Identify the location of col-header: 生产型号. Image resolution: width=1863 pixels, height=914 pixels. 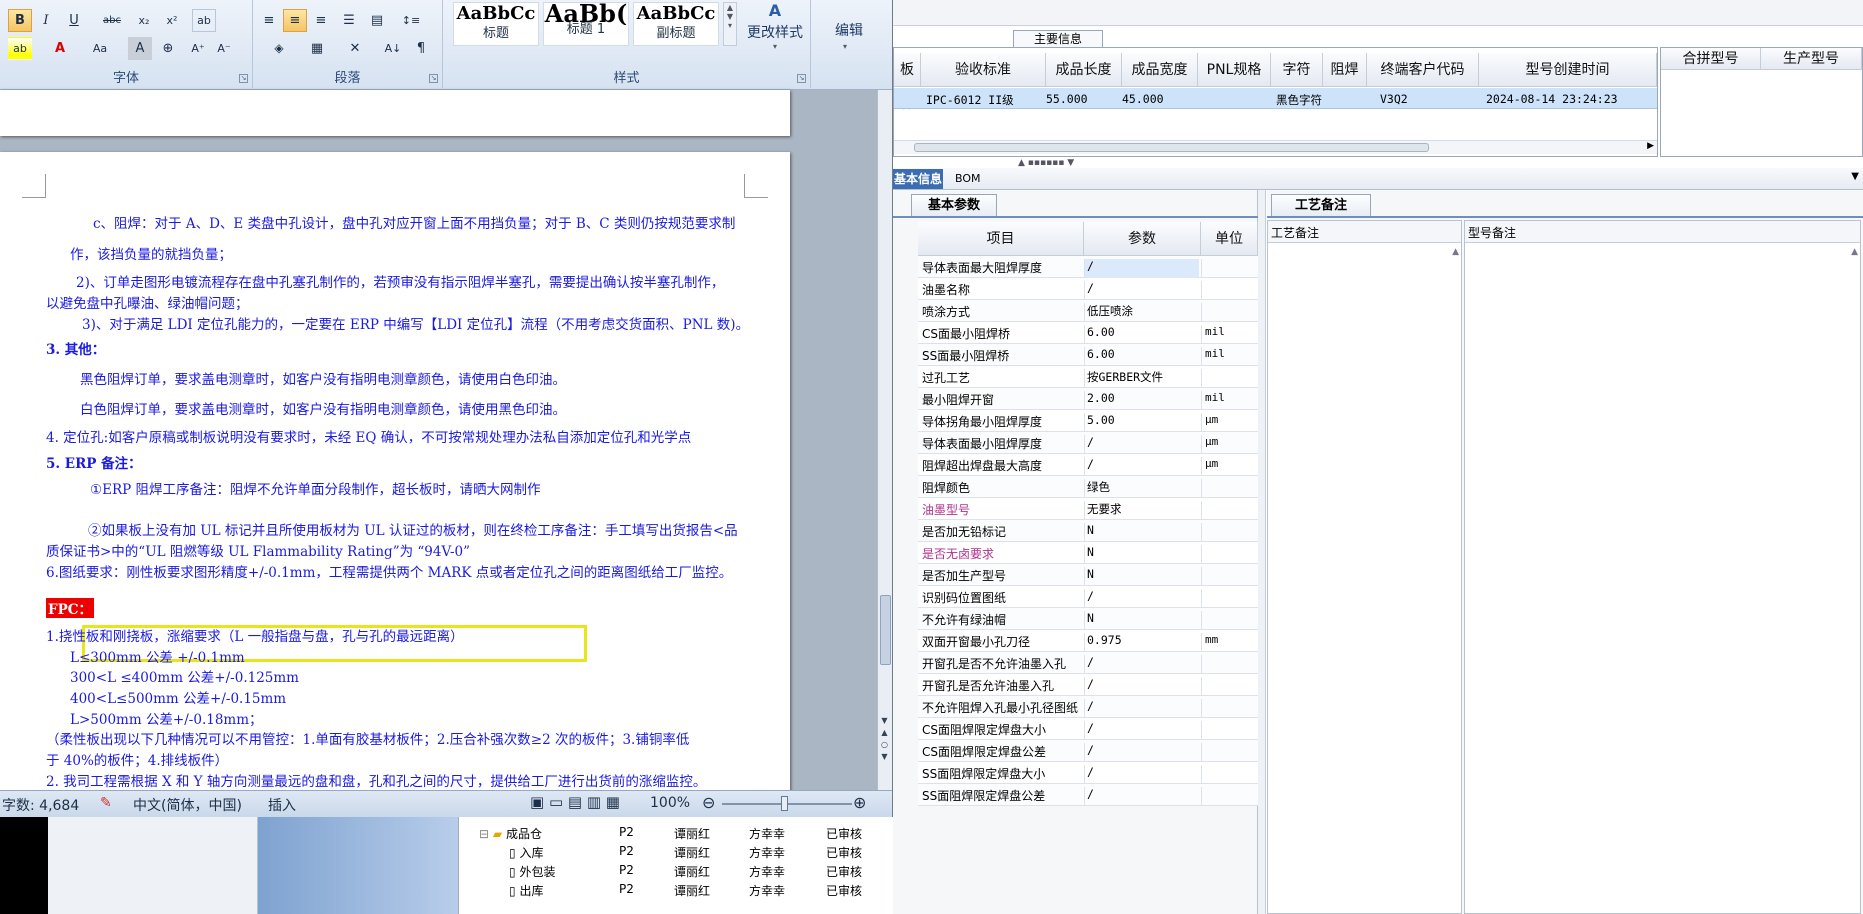
(1811, 59).